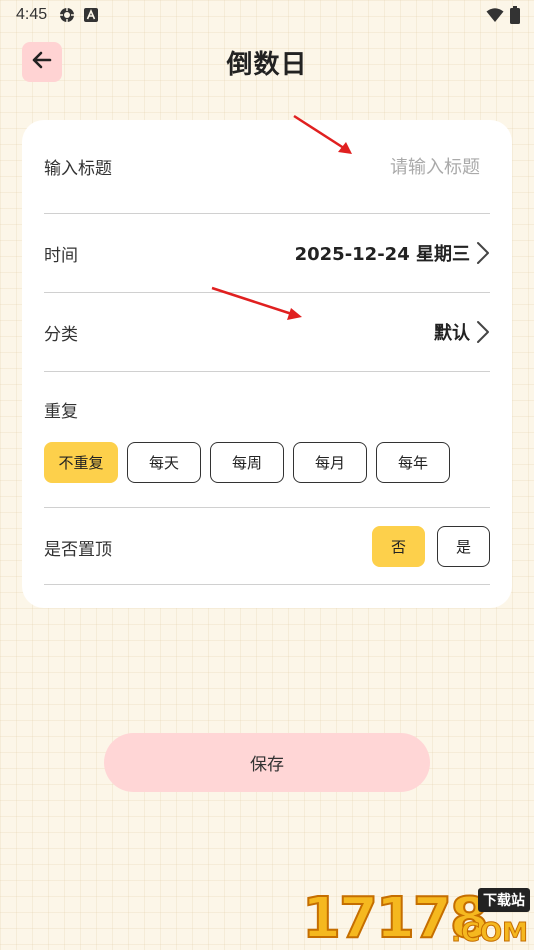 The image size is (534, 950). Describe the element at coordinates (32, 14) in the screenshot. I see `status-time: 4:45` at that location.